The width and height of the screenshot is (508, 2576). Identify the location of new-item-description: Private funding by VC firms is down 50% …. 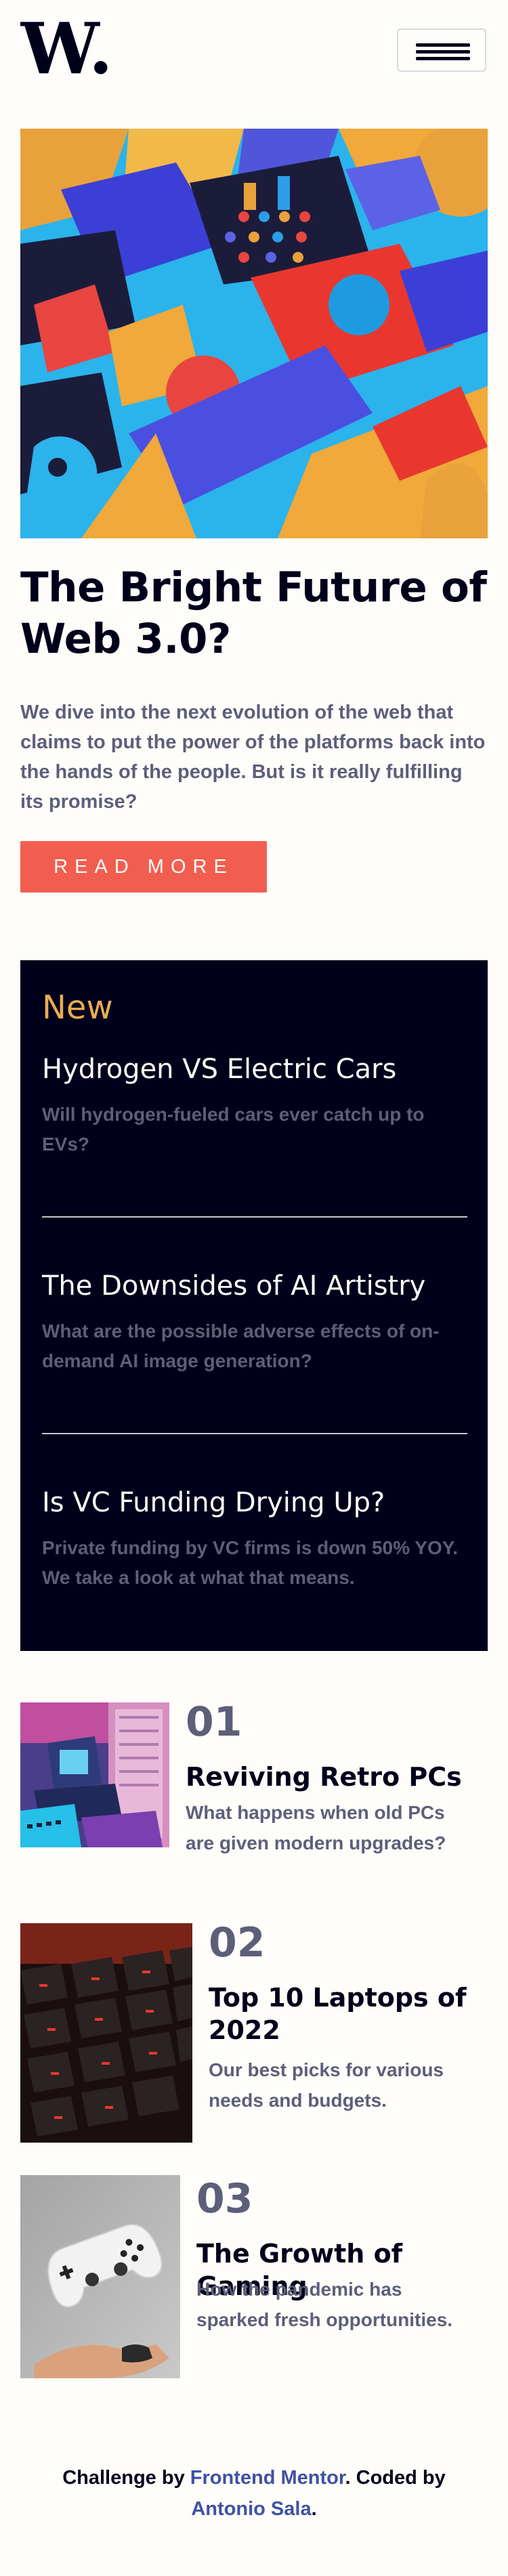
(251, 1562).